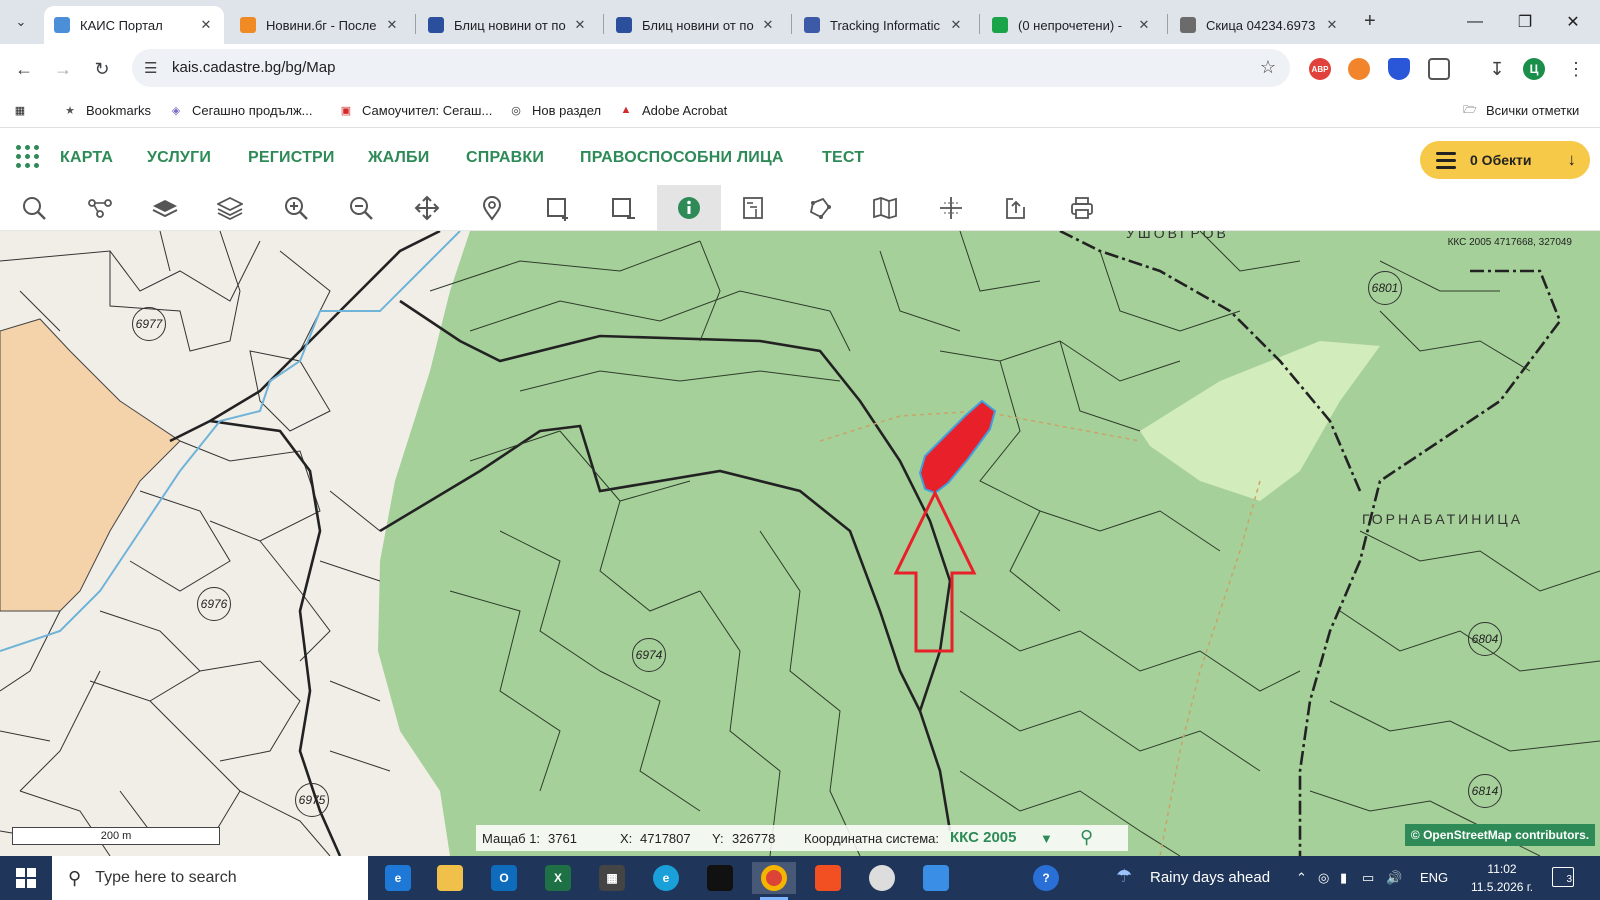 This screenshot has height=900, width=1600. Describe the element at coordinates (754, 208) in the screenshot. I see `measure-area-tool` at that location.